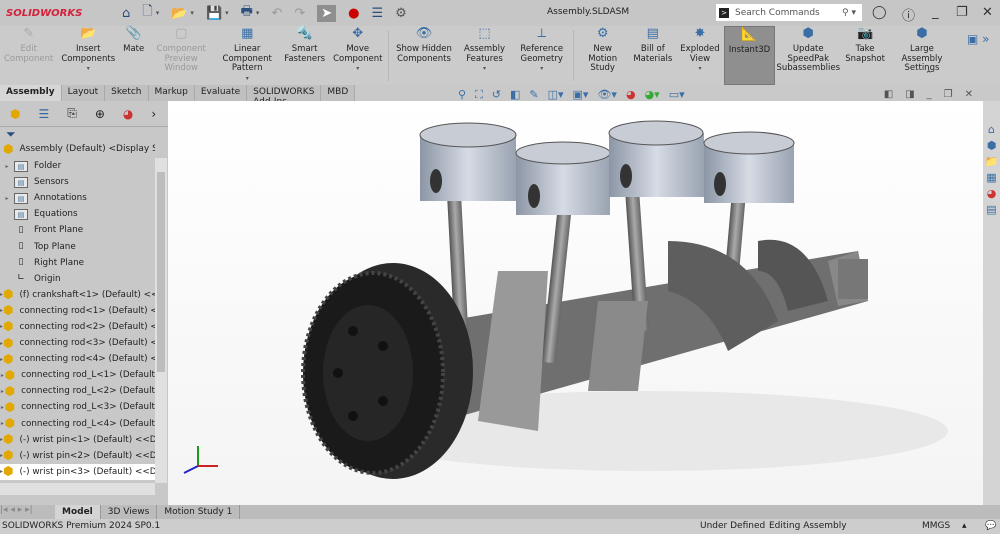 The image size is (1000, 534). I want to click on zoom-to-area-icon: ⛶, so click(479, 95).